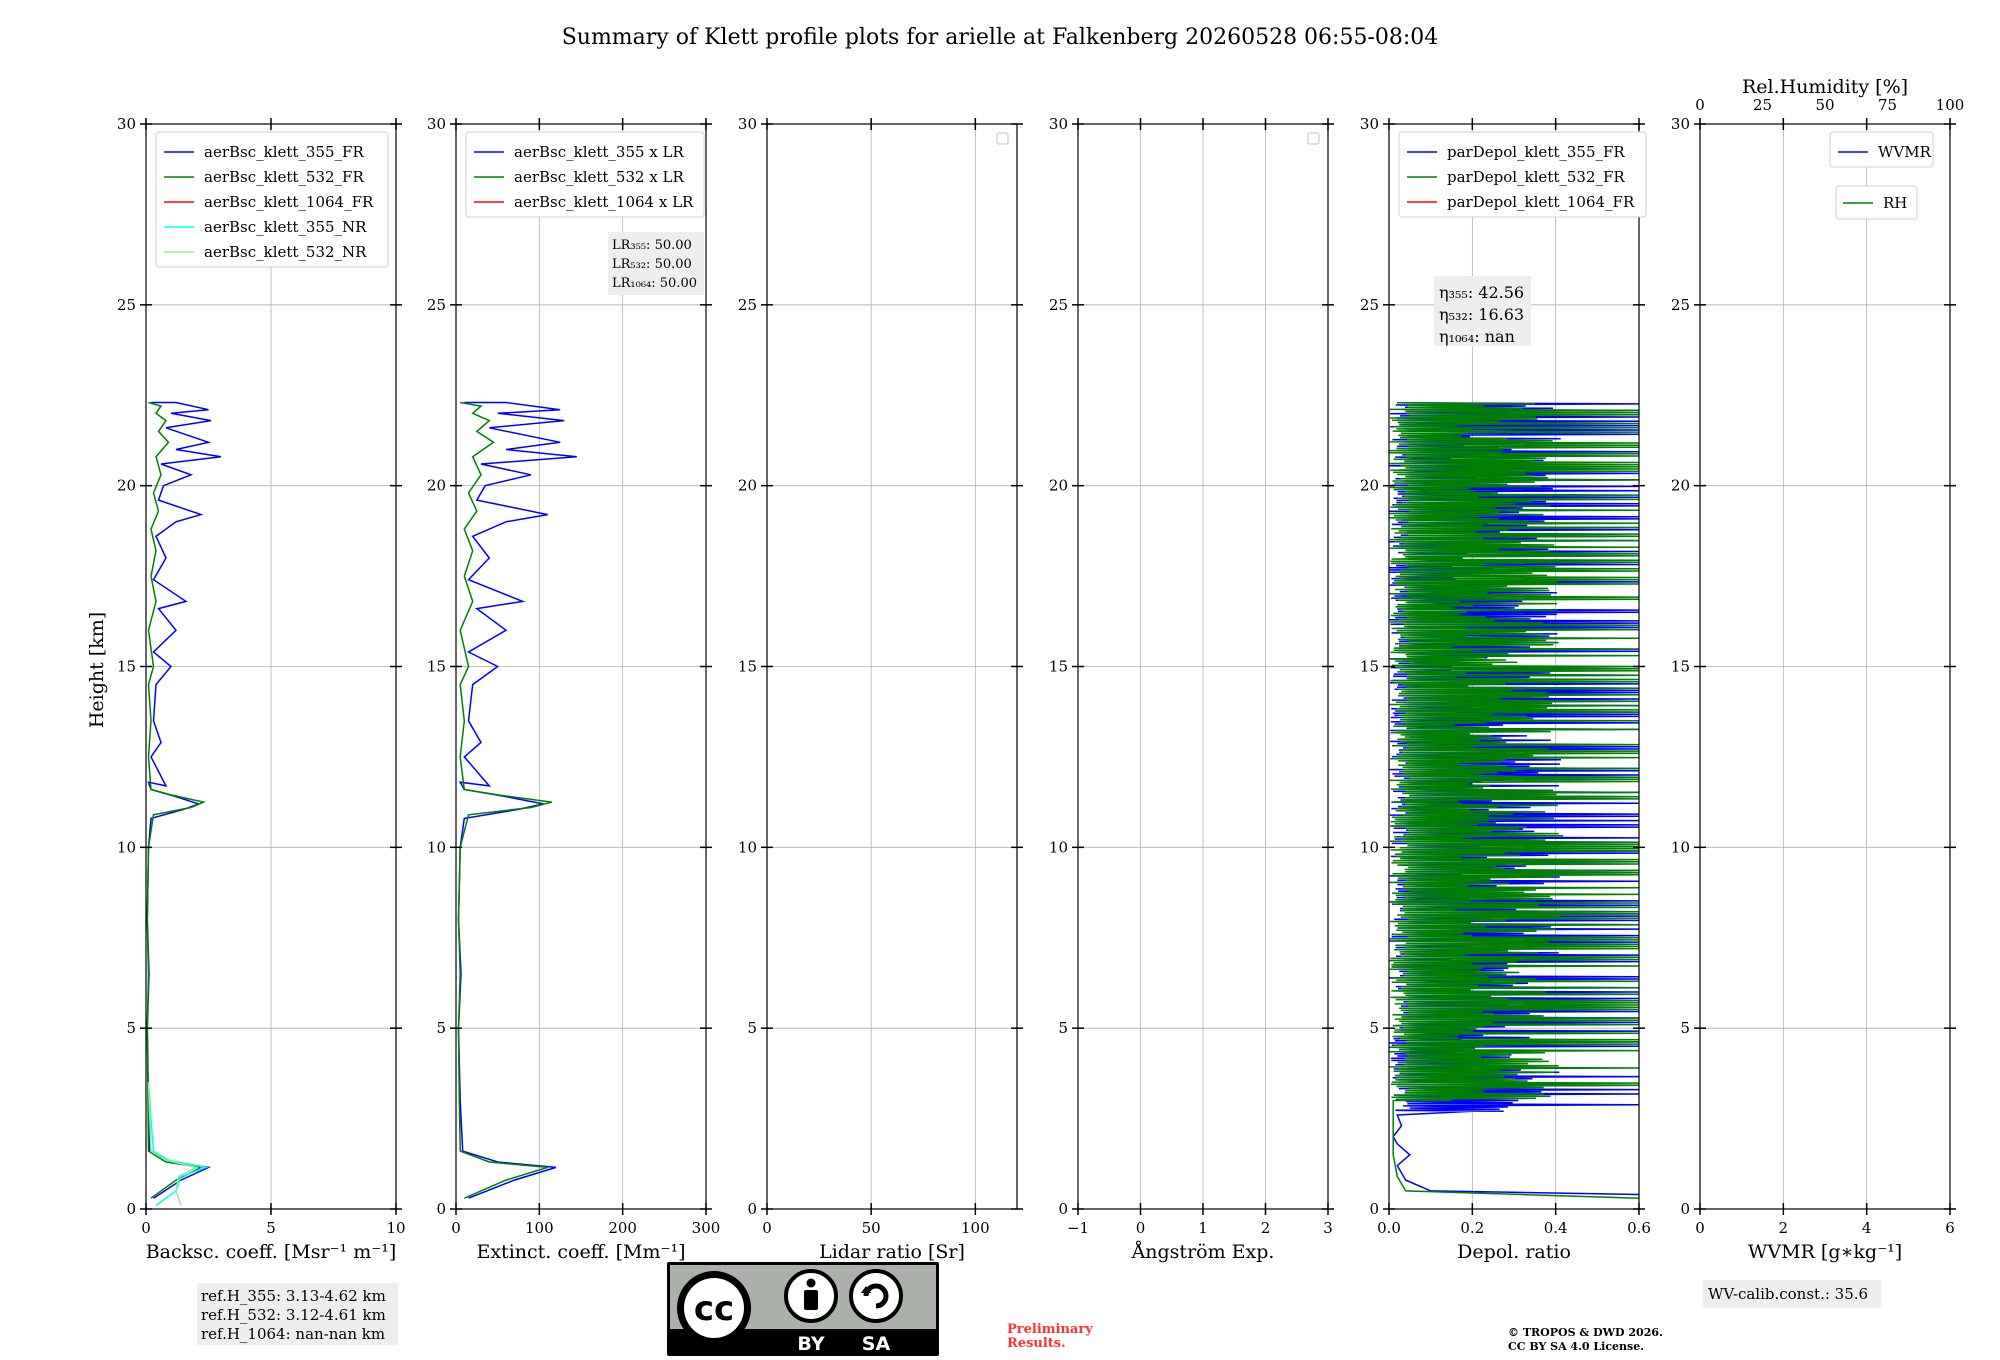  I want to click on x-axis-label: Lidar ratio [Sr], so click(892, 1252).